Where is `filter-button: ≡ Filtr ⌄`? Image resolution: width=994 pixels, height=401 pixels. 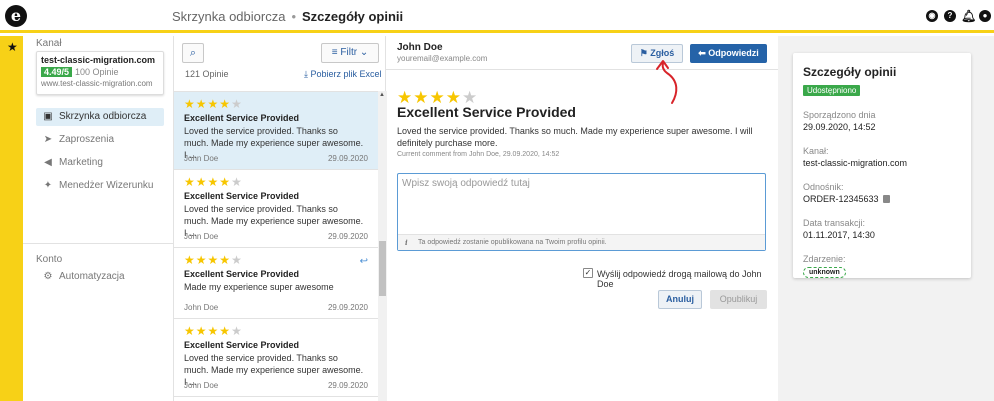 filter-button: ≡ Filtr ⌄ is located at coordinates (350, 53).